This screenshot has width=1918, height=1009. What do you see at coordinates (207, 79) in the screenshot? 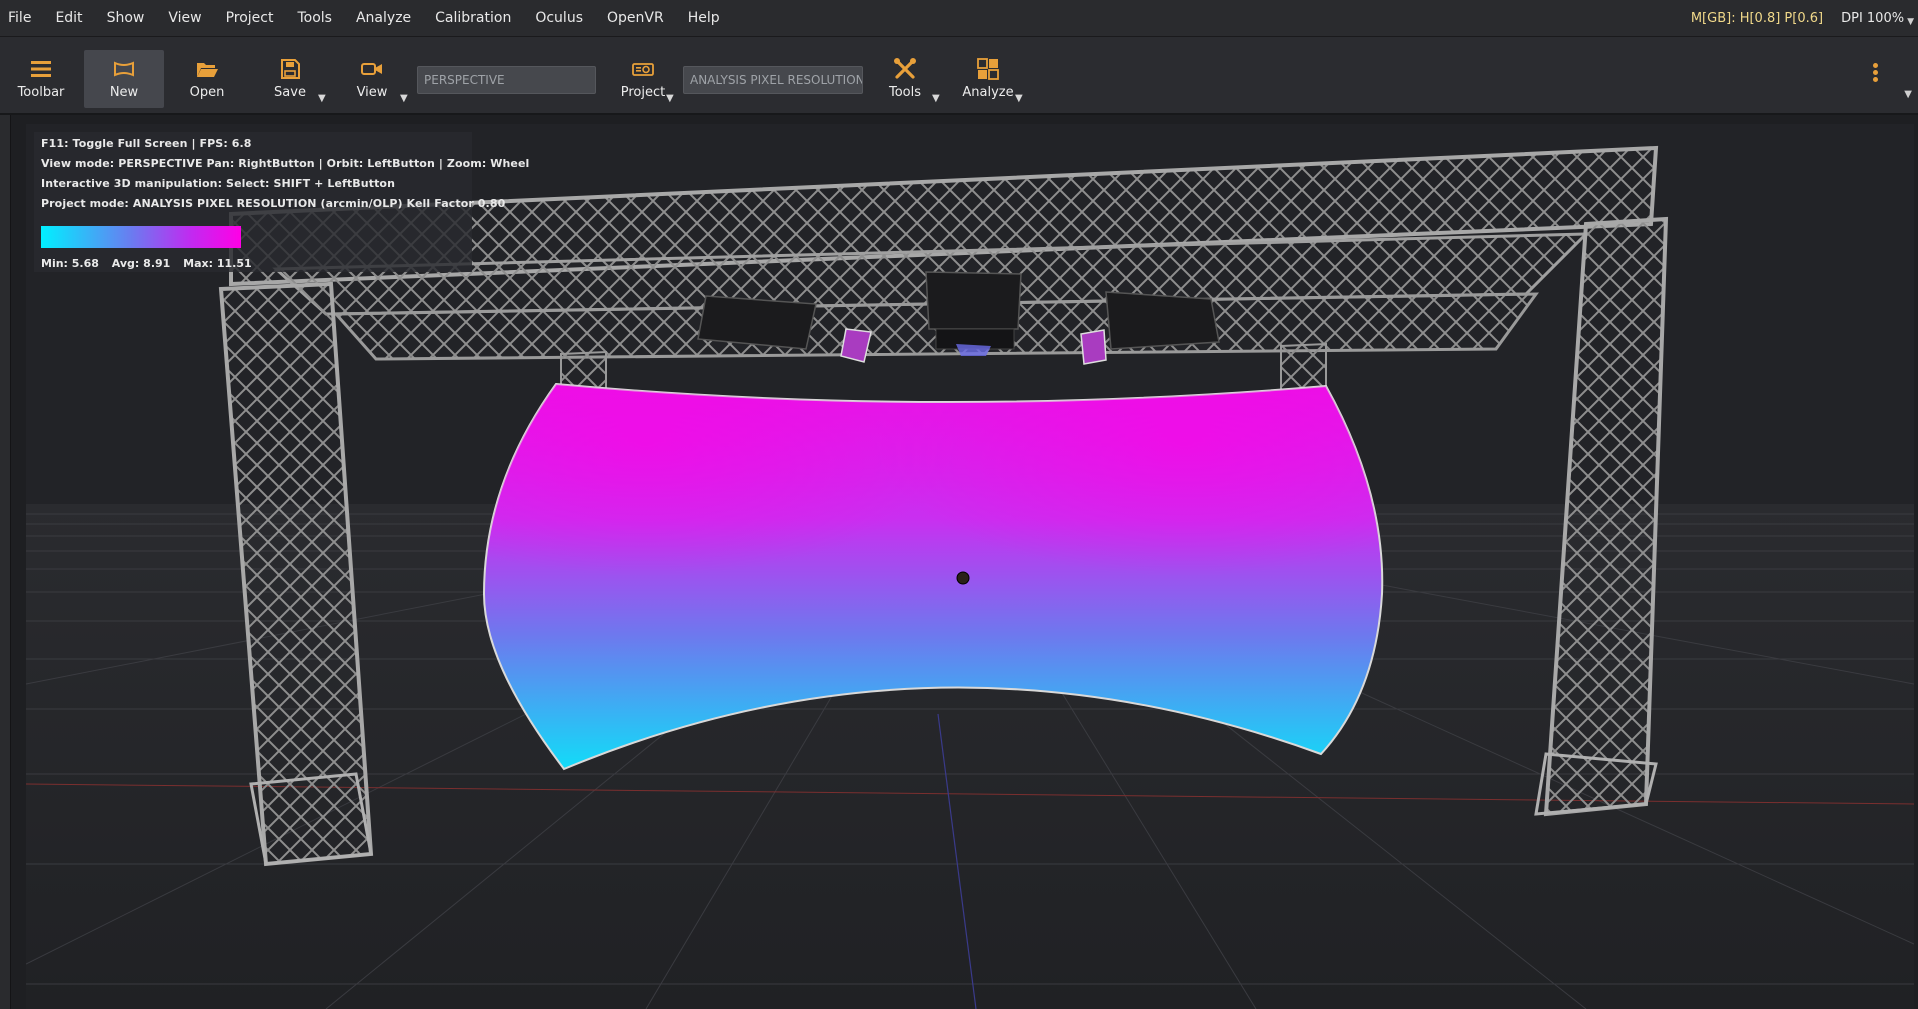
I see `open-button: Open` at bounding box center [207, 79].